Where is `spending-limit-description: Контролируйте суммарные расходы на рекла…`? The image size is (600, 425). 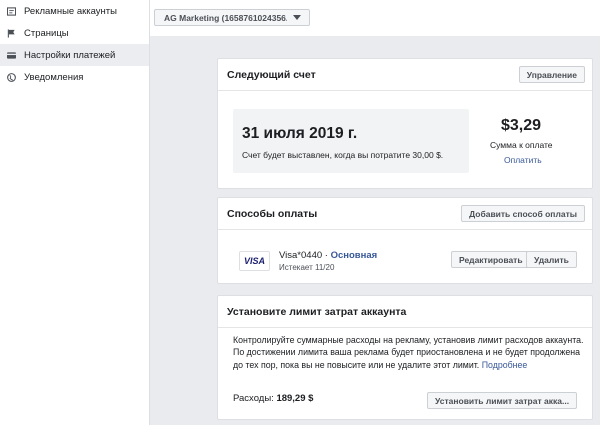
spending-limit-description: Контролируйте суммарные расходы на рекла… is located at coordinates (409, 352).